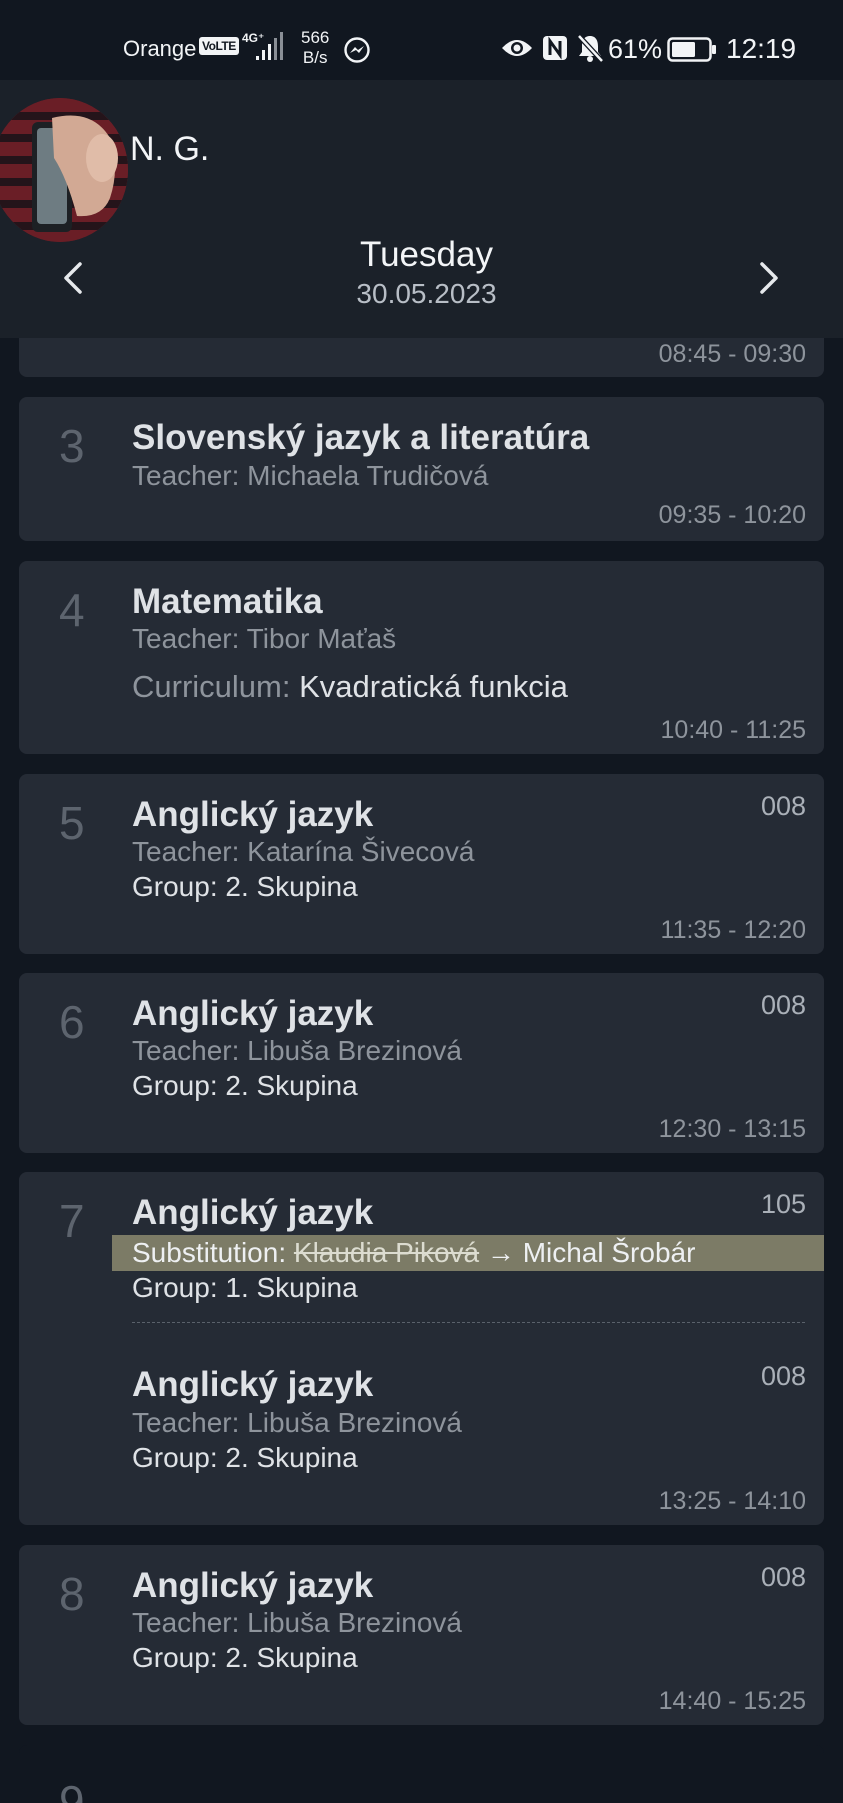  I want to click on lesson-time: 14:40 - 15:25, so click(732, 1701).